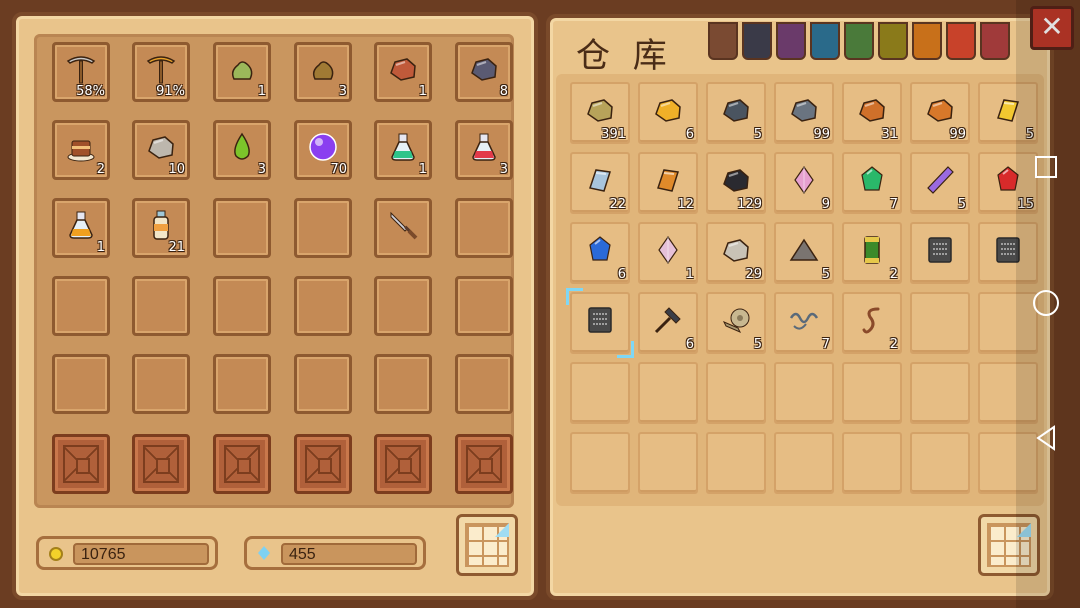  What do you see at coordinates (689, 344) in the screenshot?
I see `item-quantity: 6` at bounding box center [689, 344].